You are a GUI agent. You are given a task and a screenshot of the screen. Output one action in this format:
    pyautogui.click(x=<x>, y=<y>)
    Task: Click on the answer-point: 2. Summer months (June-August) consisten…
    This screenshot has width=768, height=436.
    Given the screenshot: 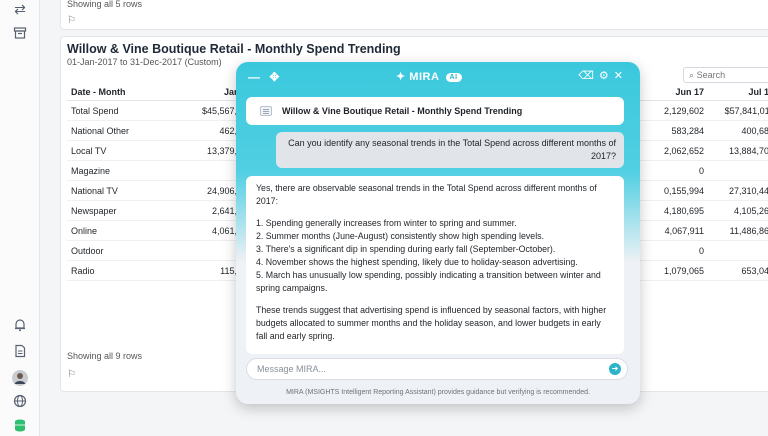 What is the action you would take?
    pyautogui.click(x=400, y=236)
    